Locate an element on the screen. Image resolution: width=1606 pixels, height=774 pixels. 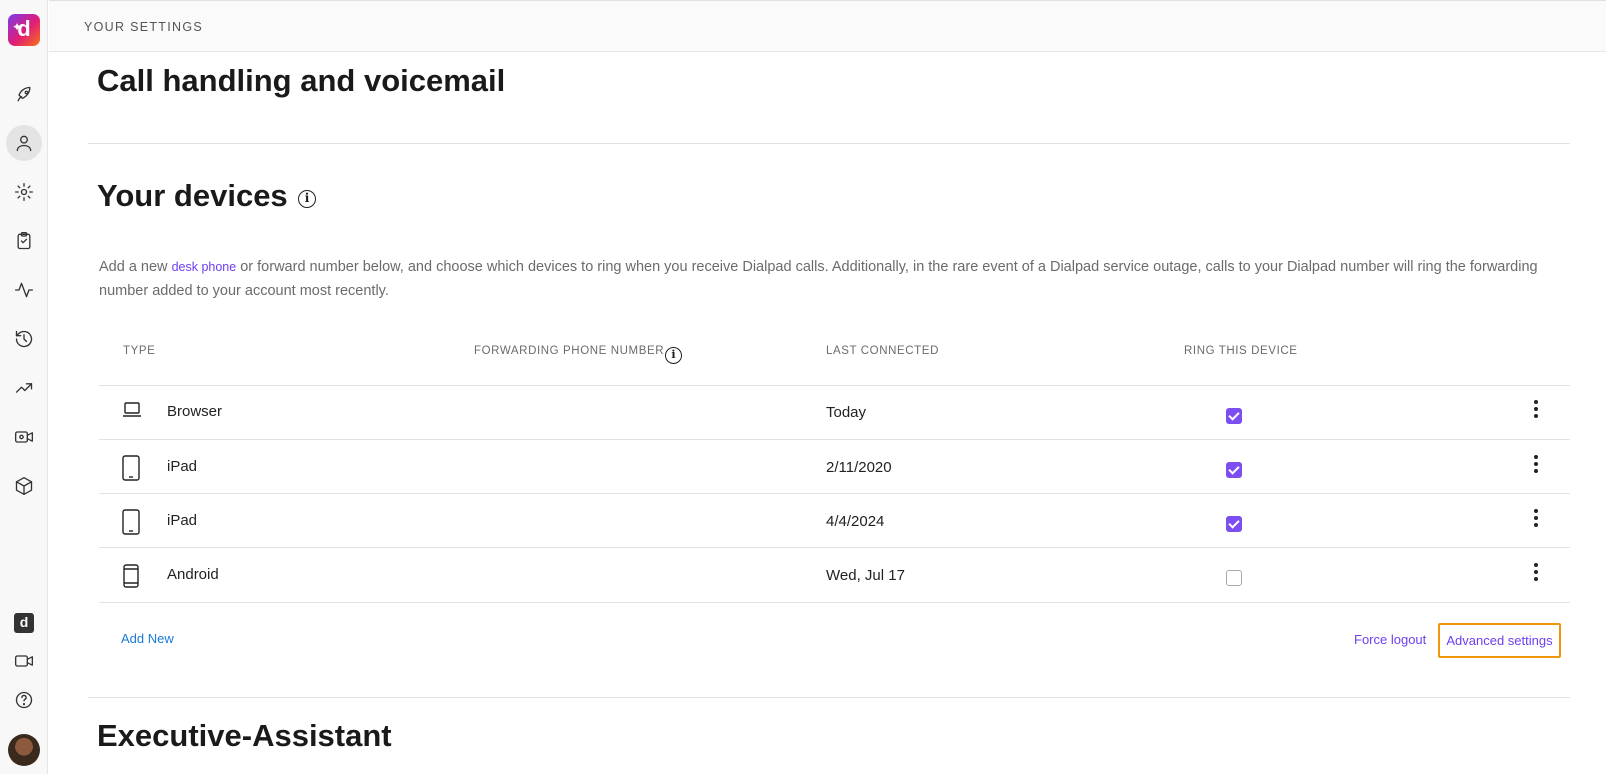
left-rail: ✦ d d is located at coordinates (24, 387).